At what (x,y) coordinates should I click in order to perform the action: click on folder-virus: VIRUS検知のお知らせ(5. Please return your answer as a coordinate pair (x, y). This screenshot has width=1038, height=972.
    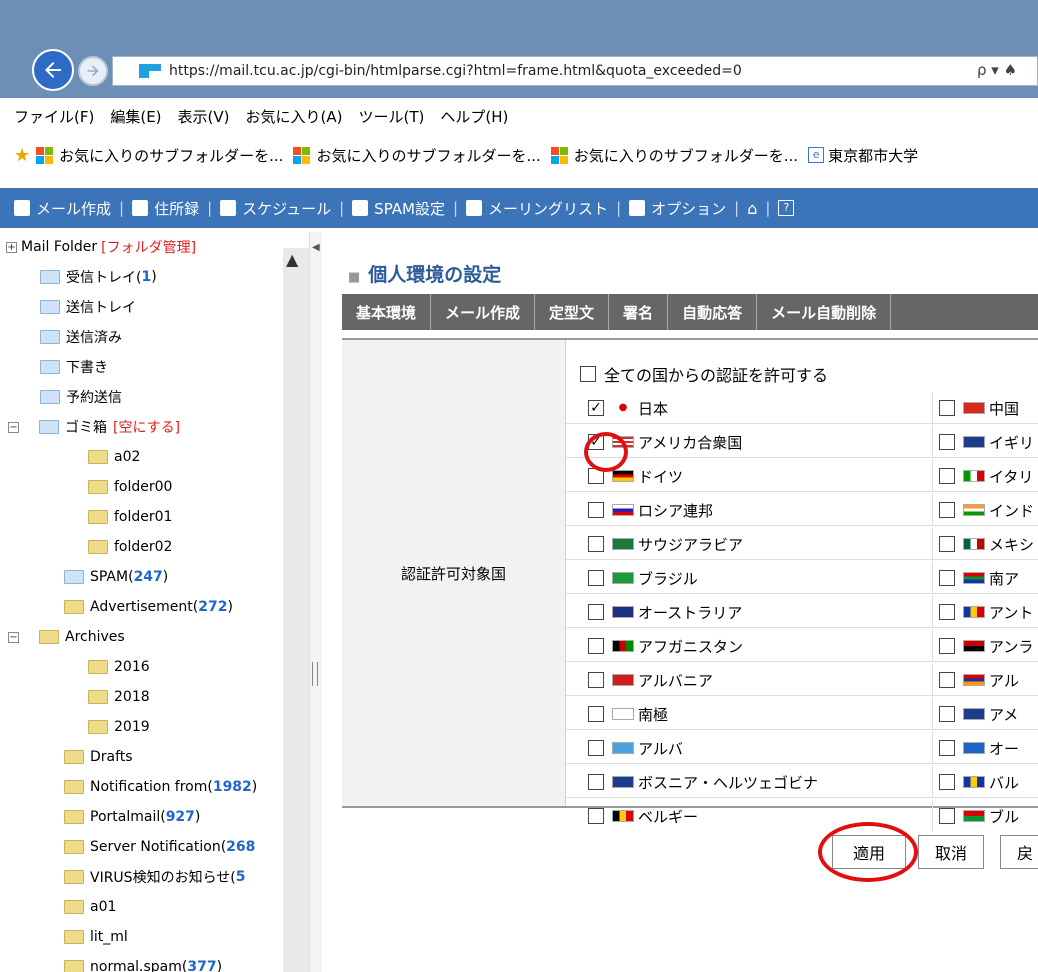
    Looking at the image, I should click on (155, 877).